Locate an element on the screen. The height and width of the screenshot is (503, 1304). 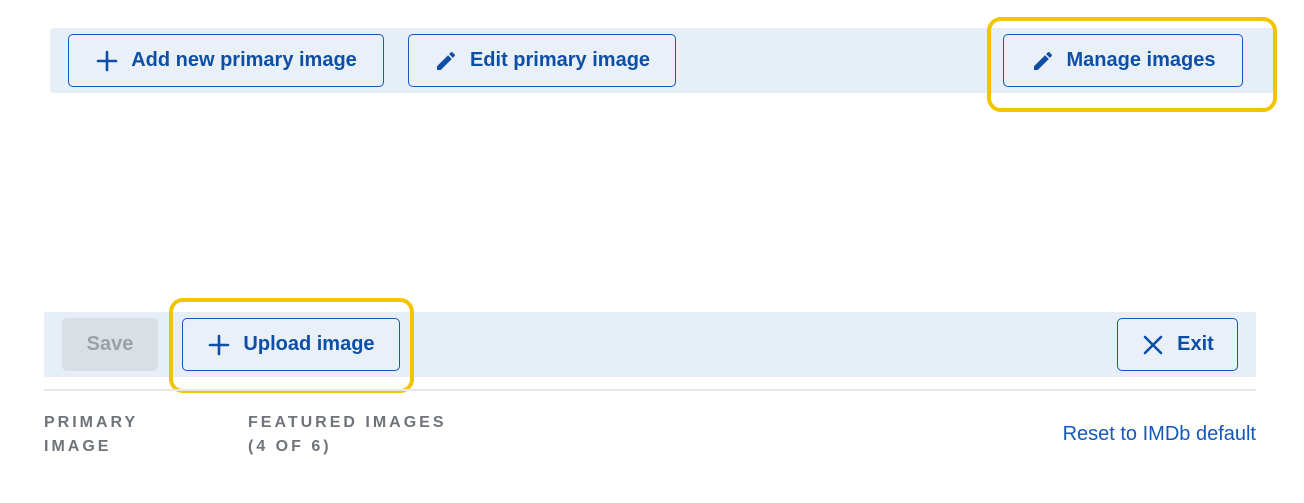
upload-image-button: Upload image is located at coordinates (291, 344).